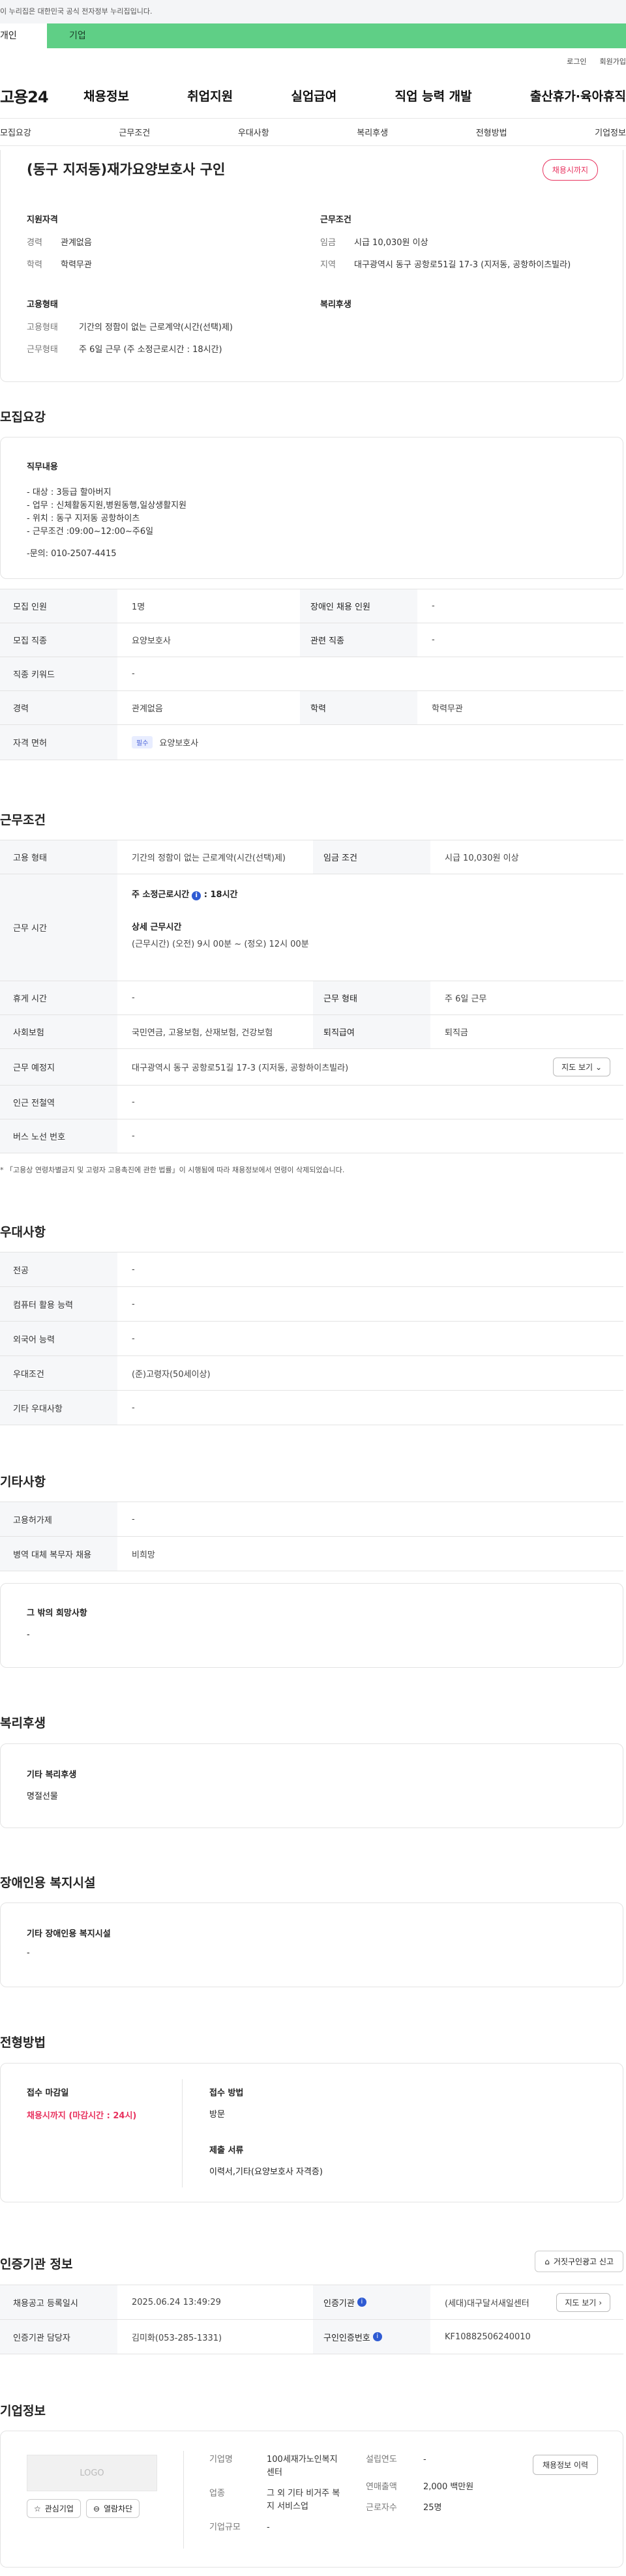 The height and width of the screenshot is (2576, 626). Describe the element at coordinates (354, 95) in the screenshot. I see `gnb-menu: 채용정보 취업지원 실업급여 직업 능력 개발 출산휴가·육아휴직` at that location.